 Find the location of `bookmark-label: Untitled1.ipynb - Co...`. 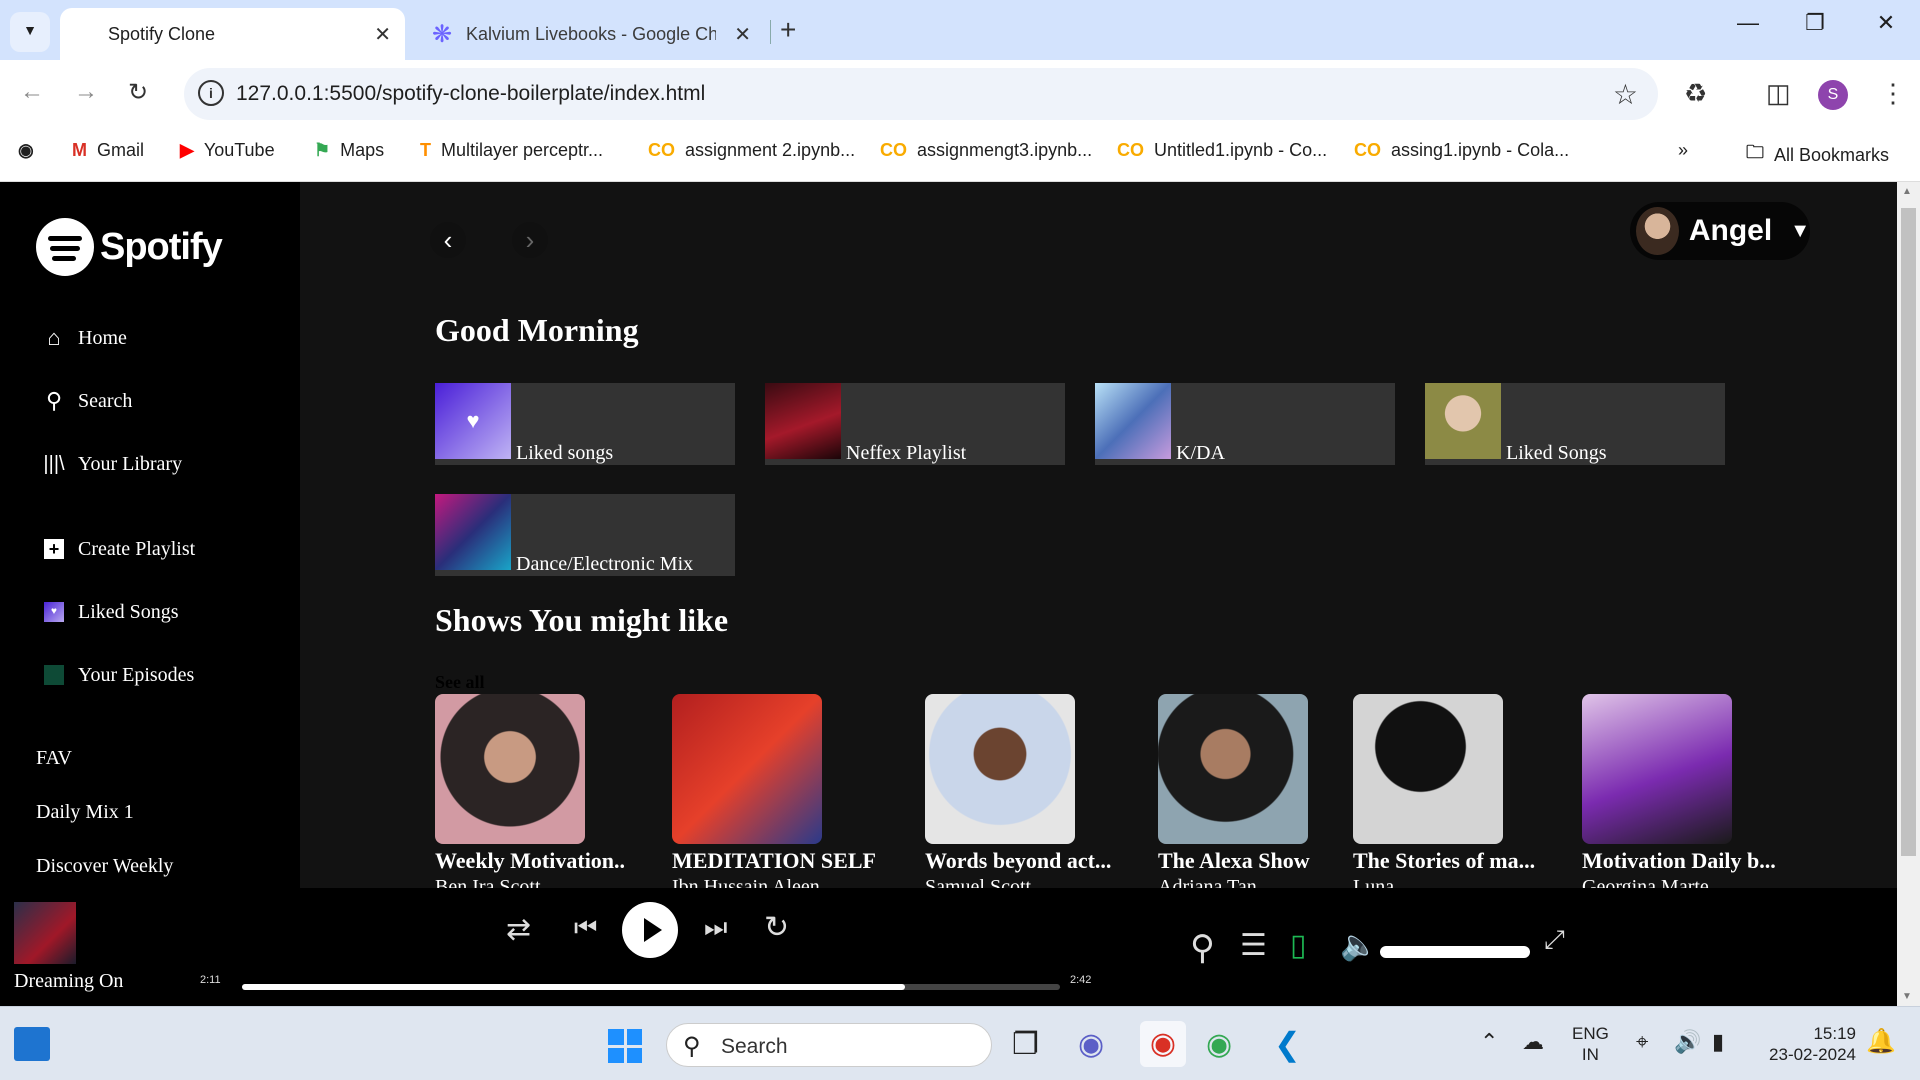

bookmark-label: Untitled1.ipynb - Co... is located at coordinates (1241, 150).